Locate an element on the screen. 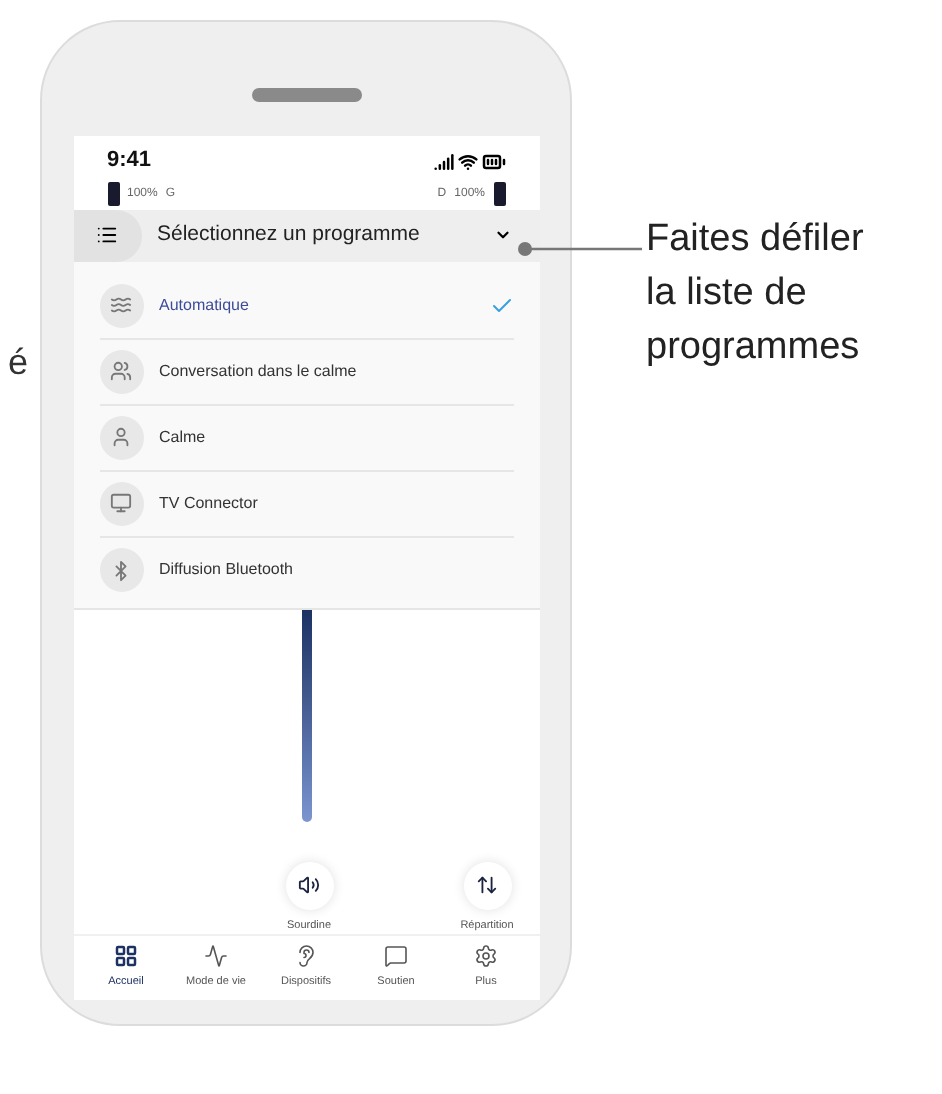  speaker-icon is located at coordinates (309, 885).